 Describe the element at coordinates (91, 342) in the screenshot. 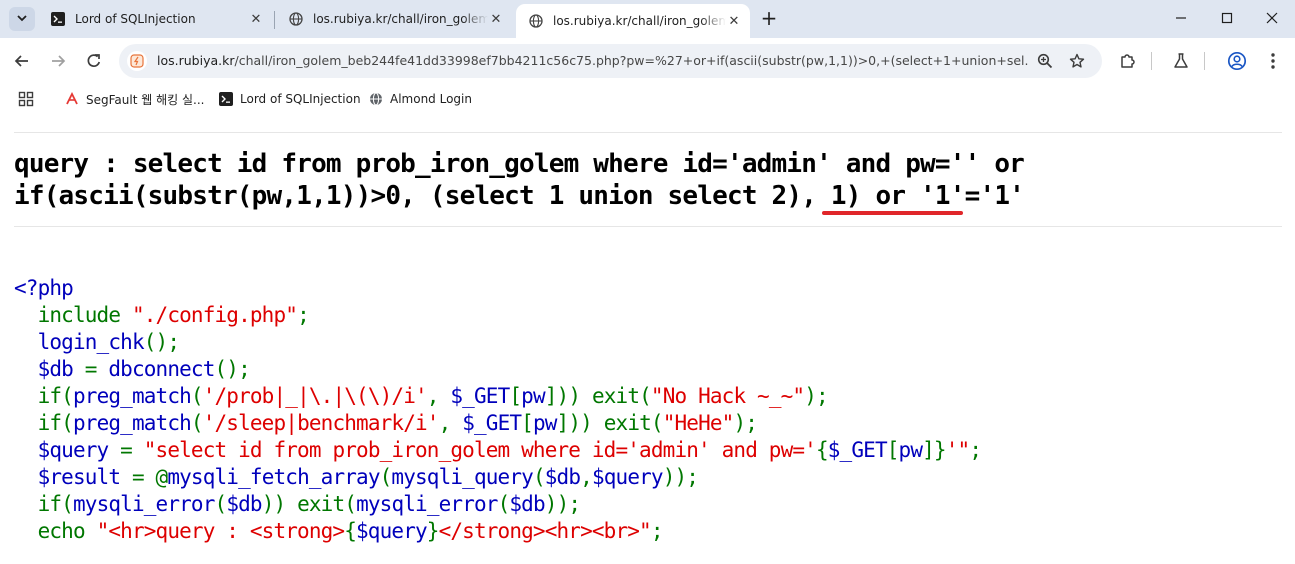

I see `code-token: login_chk` at that location.